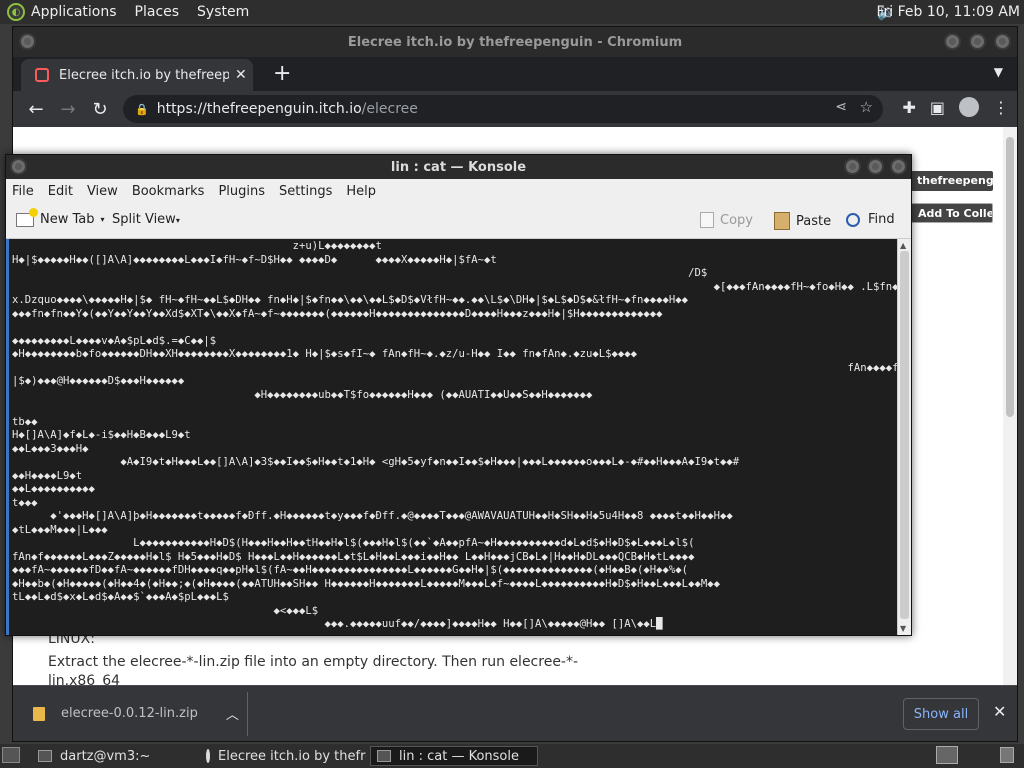 Image resolution: width=1024 pixels, height=768 pixels. I want to click on tab-title: Elecree itch.io by thefreepenguin, so click(144, 75).